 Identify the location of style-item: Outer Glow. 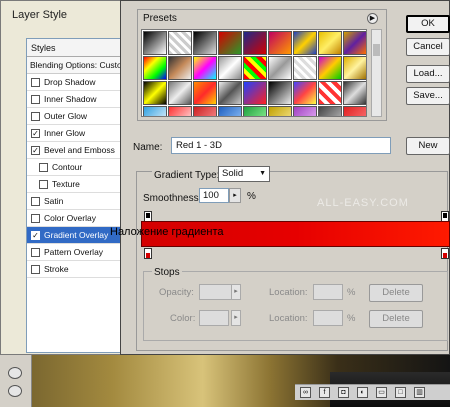
(76, 116).